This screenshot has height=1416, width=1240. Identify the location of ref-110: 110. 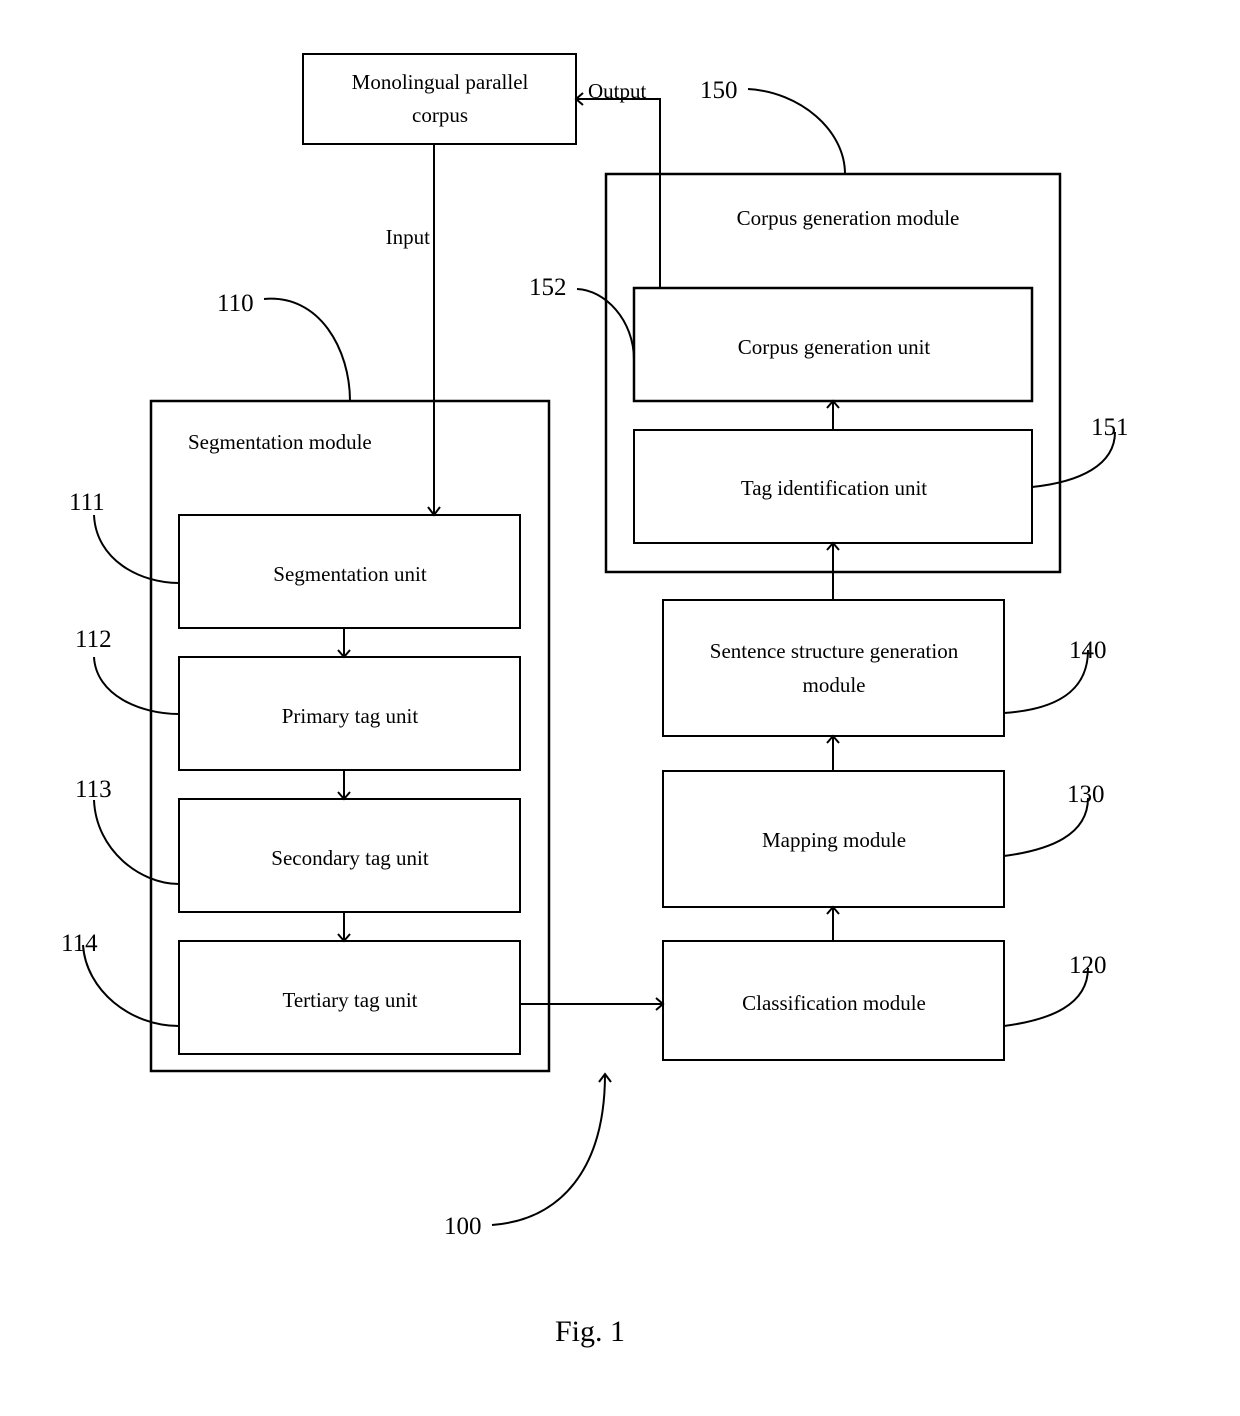
(235, 303).